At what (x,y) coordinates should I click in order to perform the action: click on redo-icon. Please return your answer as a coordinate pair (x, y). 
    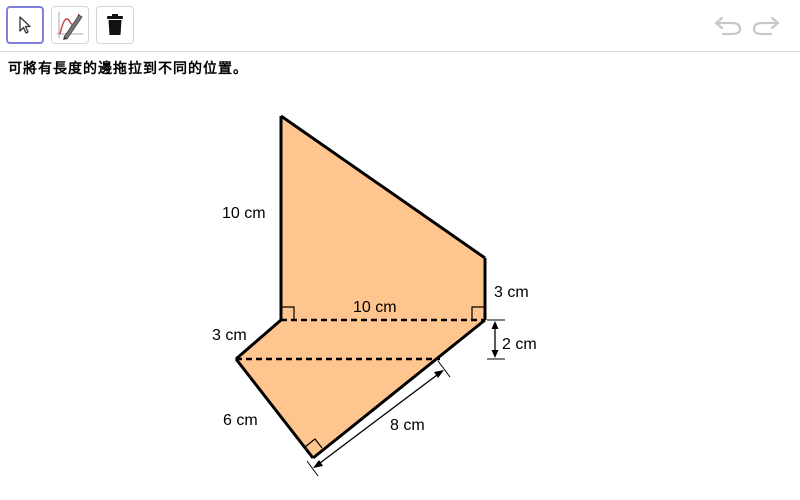
    Looking at the image, I should click on (766, 27).